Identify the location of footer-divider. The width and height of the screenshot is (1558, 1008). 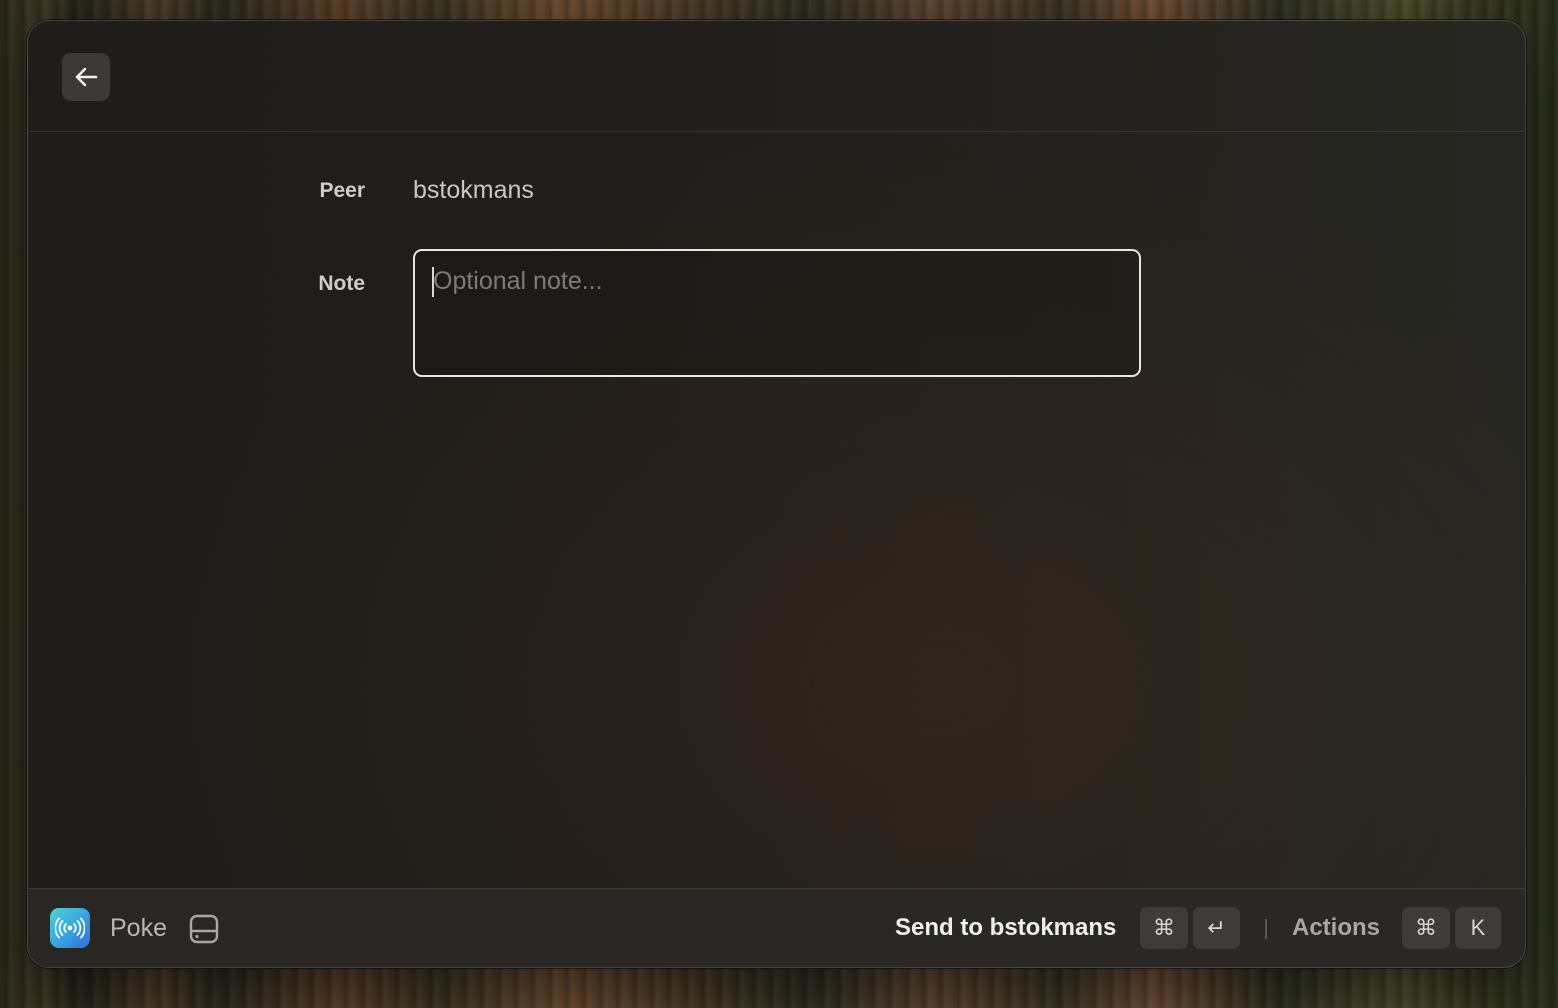
(1266, 929).